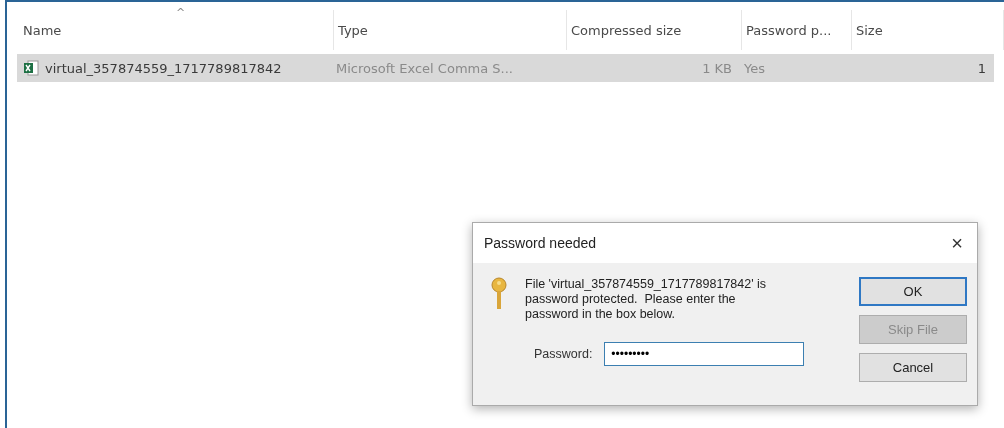  What do you see at coordinates (704, 354) in the screenshot?
I see `password-field: •••••••••` at bounding box center [704, 354].